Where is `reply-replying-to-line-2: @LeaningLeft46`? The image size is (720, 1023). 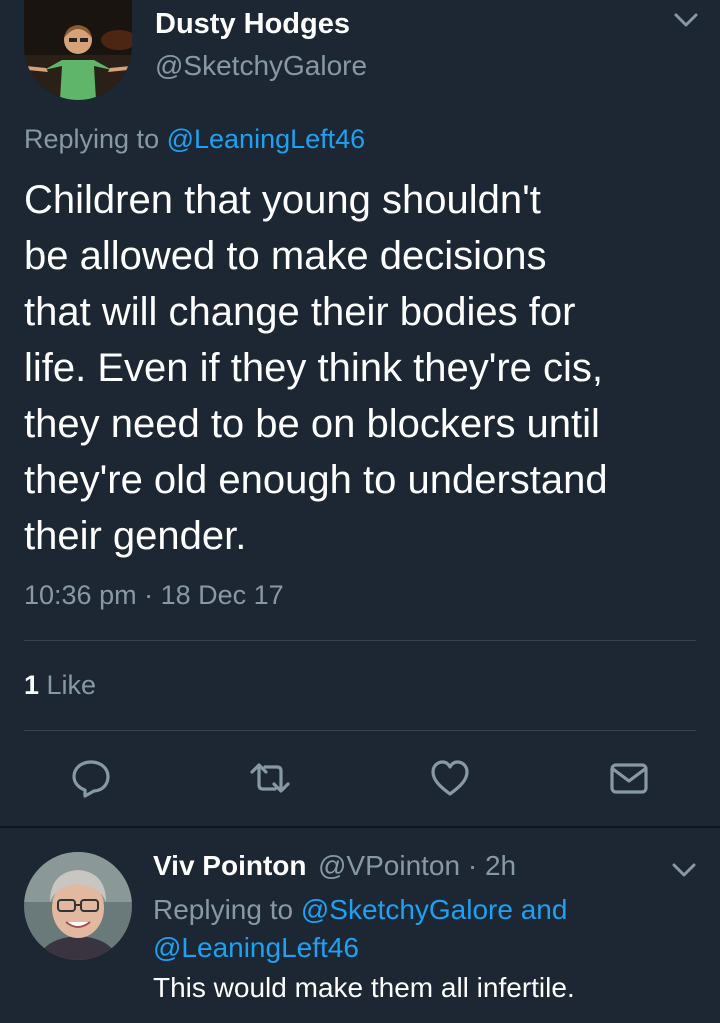
reply-replying-to-line-2: @LeaningLeft46 is located at coordinates (256, 948).